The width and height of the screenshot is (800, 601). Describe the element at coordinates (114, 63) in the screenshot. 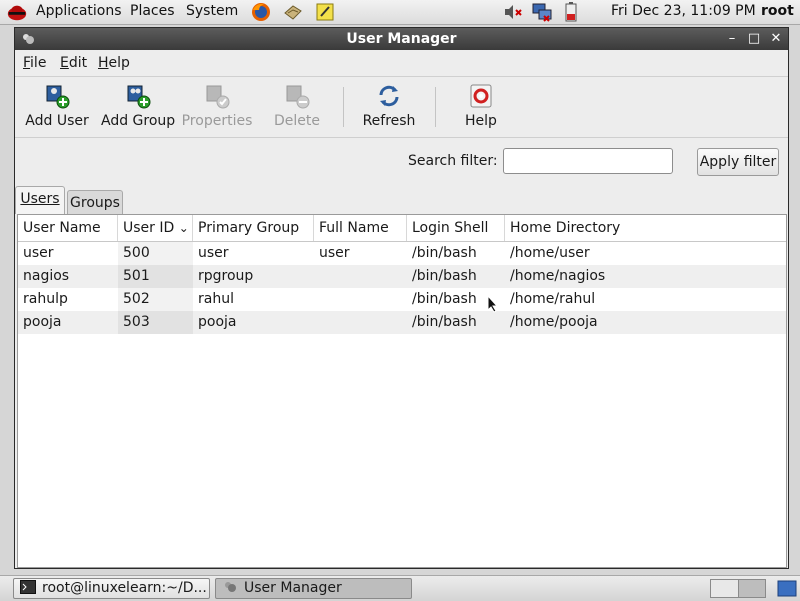

I see `menu-help: Help` at that location.